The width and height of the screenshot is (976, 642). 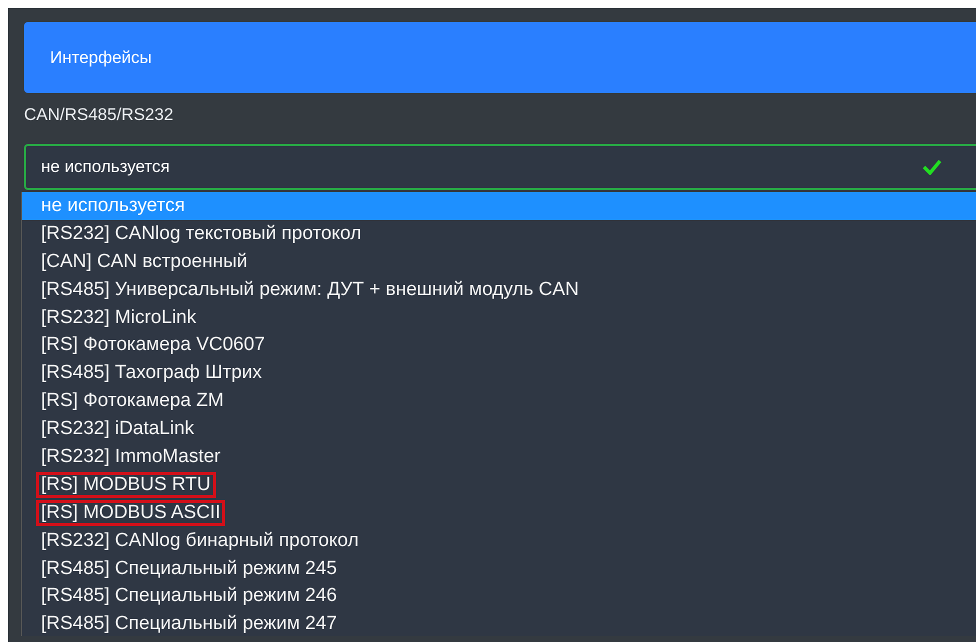 What do you see at coordinates (499, 373) in the screenshot?
I see `dropdown-option: [RS485] Тахограф Штрих` at bounding box center [499, 373].